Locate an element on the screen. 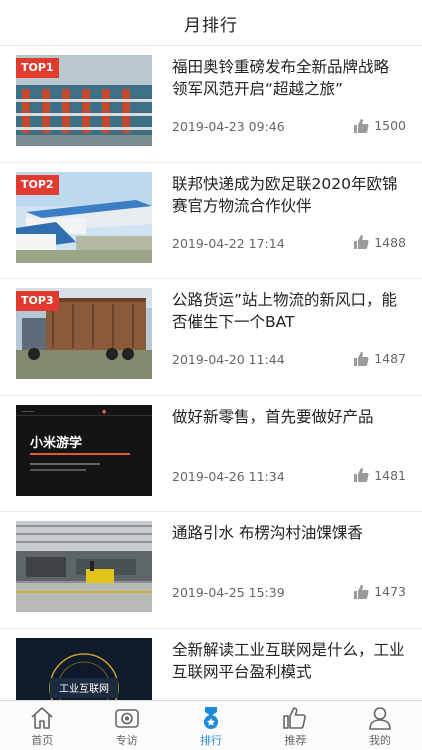  rank-badge: TOP2 is located at coordinates (37, 184).